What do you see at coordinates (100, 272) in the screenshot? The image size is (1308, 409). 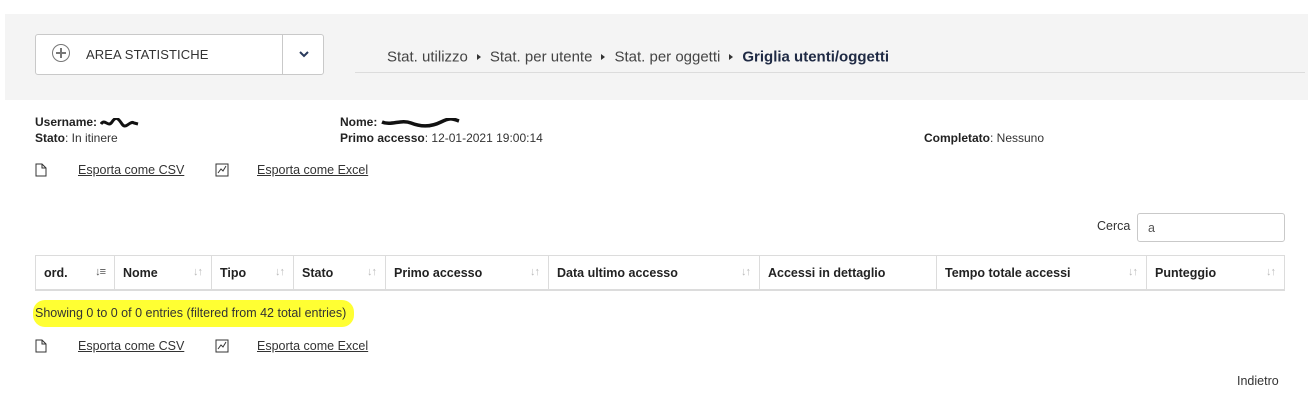 I see `sort-asc-icon: ↓≡` at bounding box center [100, 272].